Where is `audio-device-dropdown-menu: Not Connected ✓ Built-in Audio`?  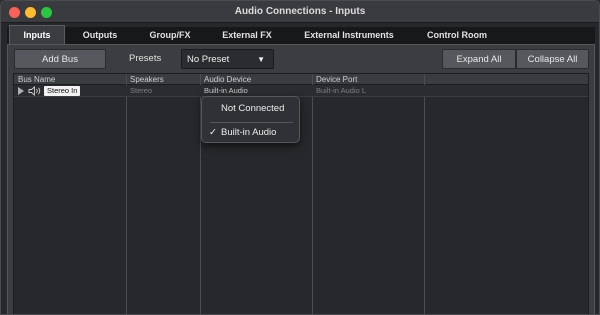
audio-device-dropdown-menu: Not Connected ✓ Built-in Audio is located at coordinates (250, 119).